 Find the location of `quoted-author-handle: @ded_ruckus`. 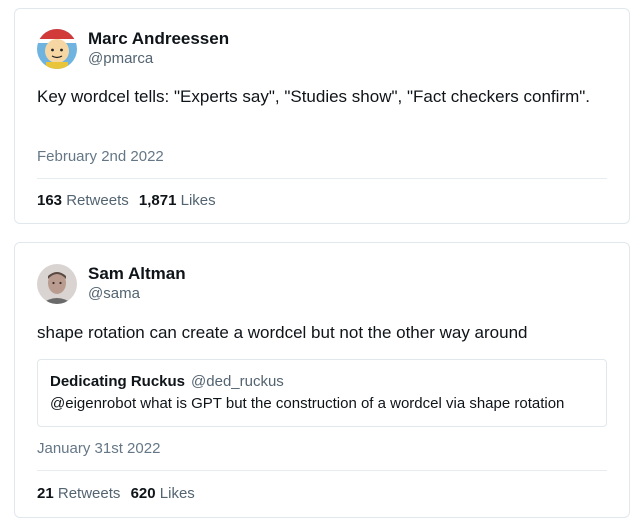

quoted-author-handle: @ded_ruckus is located at coordinates (237, 381).